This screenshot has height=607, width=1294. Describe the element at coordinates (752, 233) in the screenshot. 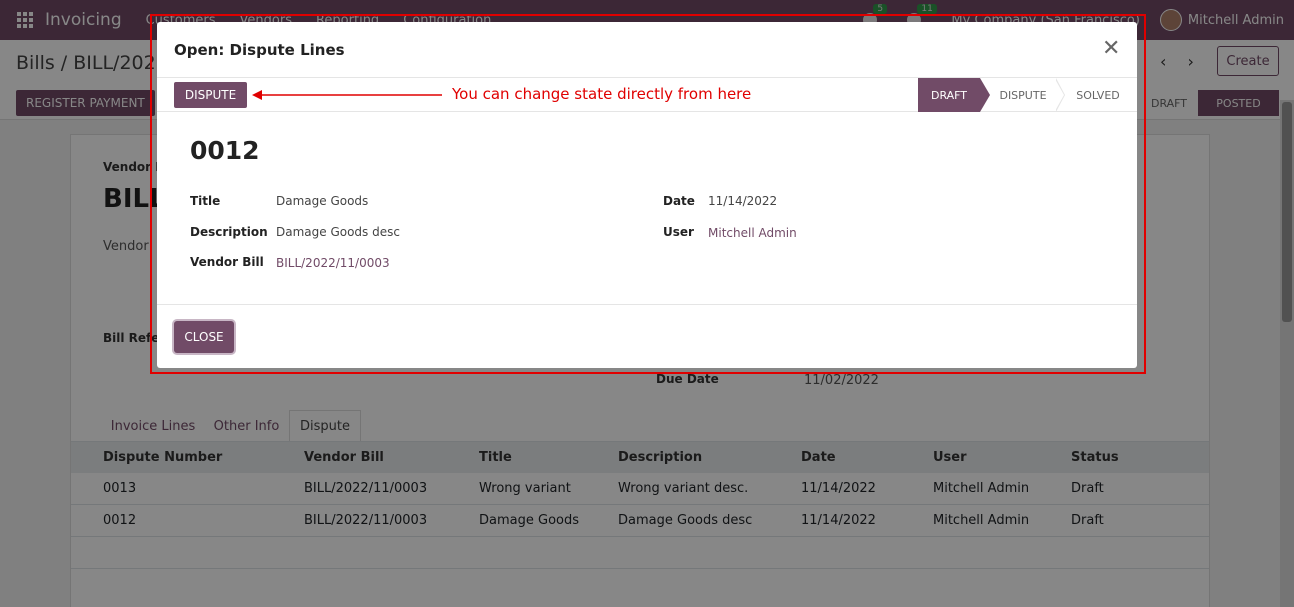

I see `user-link: Mitchell Admin` at that location.